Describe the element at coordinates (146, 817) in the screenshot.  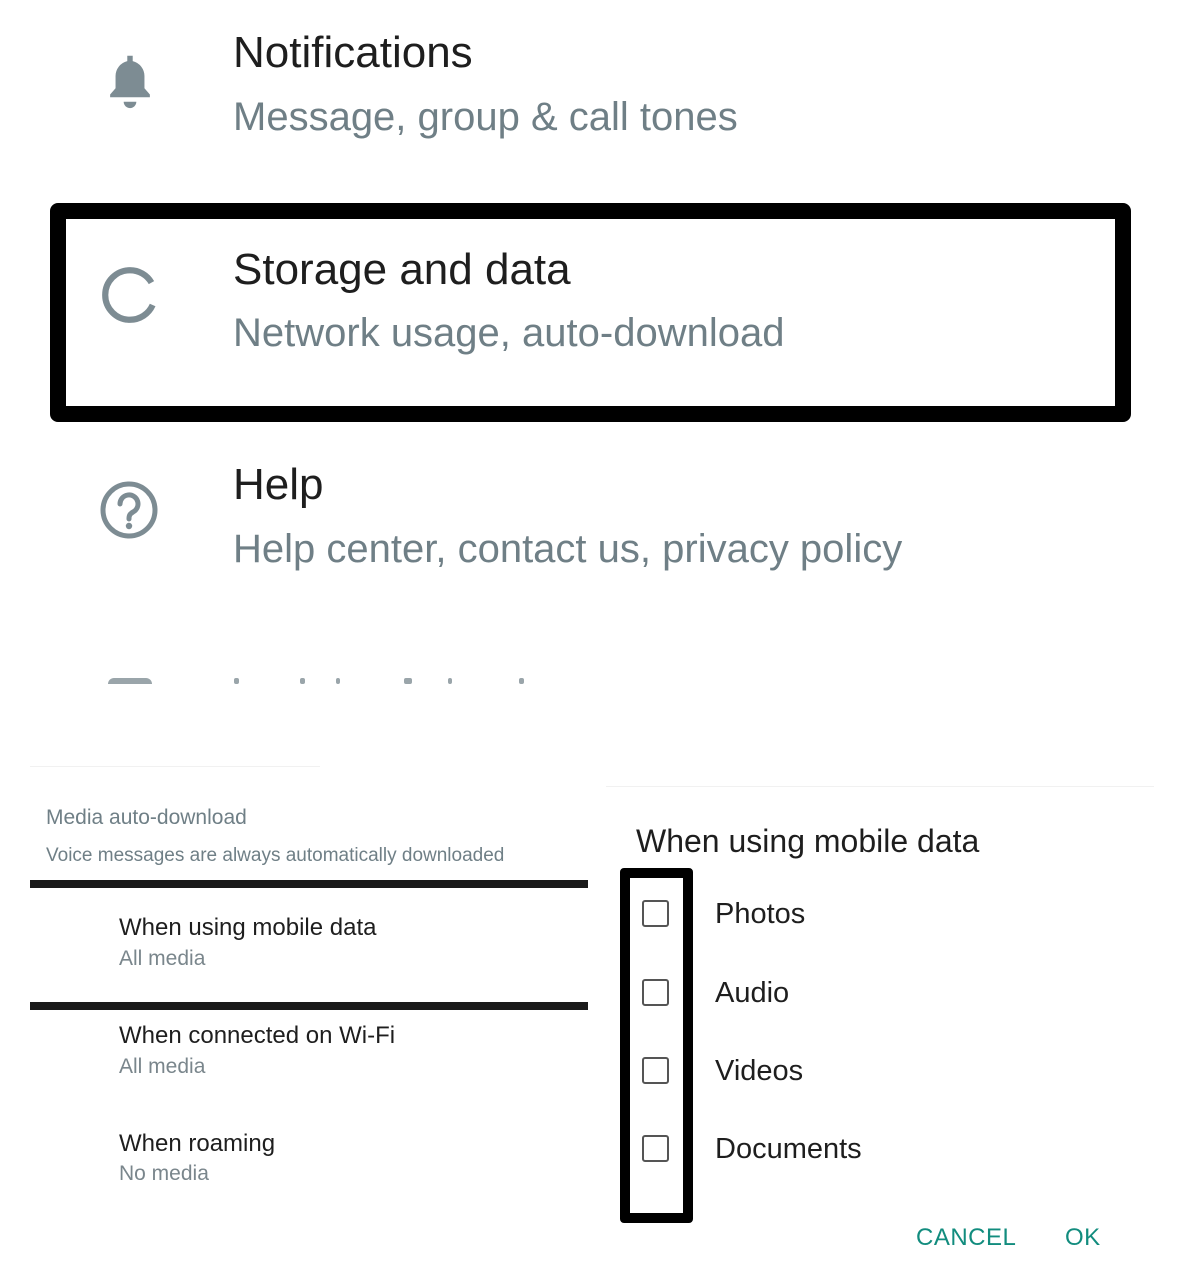
I see `section-heading: Media auto-download` at that location.